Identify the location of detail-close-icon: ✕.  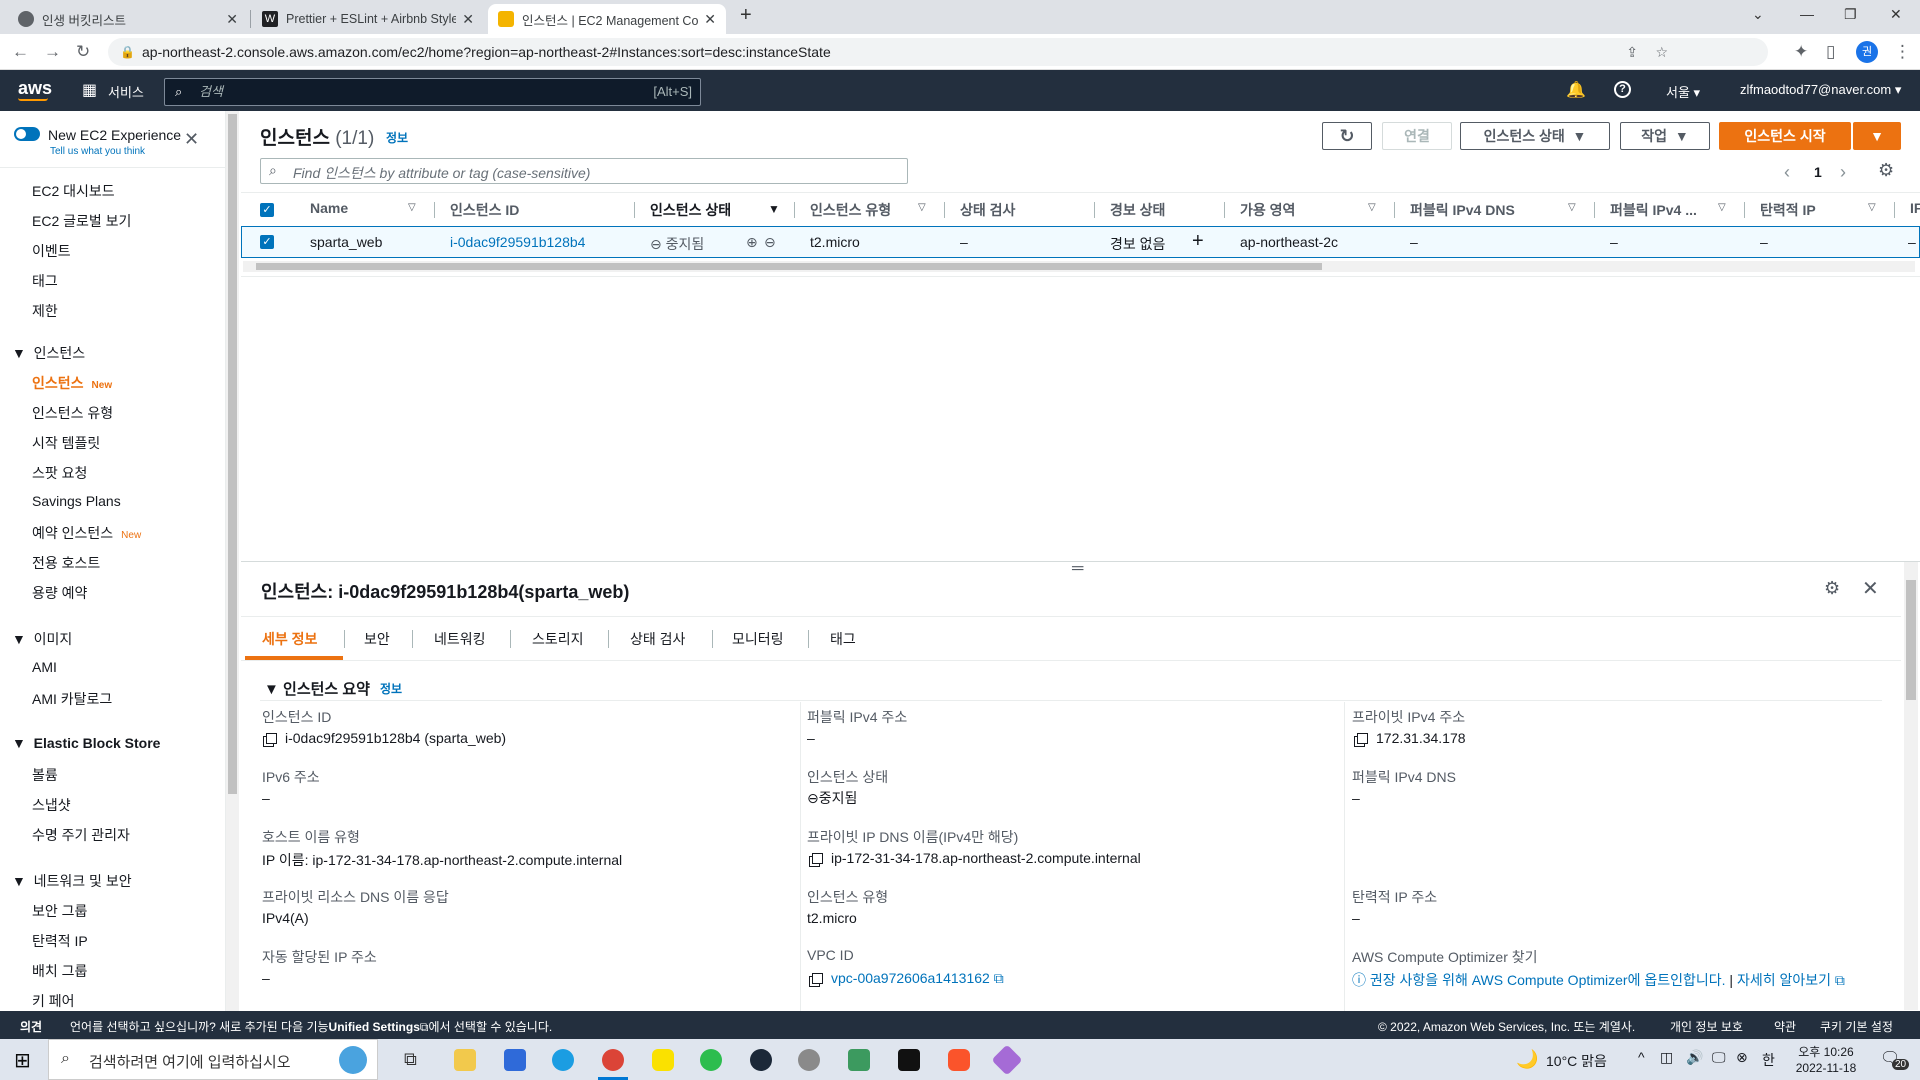
(1870, 588).